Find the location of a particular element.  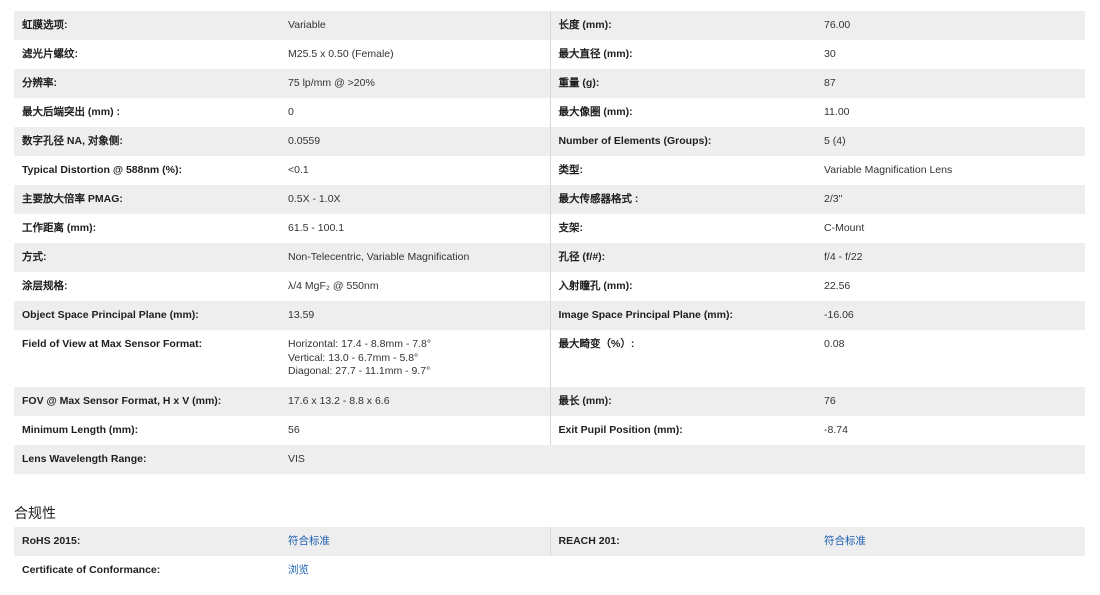

spec-label: Number of Elements (Groups): is located at coordinates (682, 141).